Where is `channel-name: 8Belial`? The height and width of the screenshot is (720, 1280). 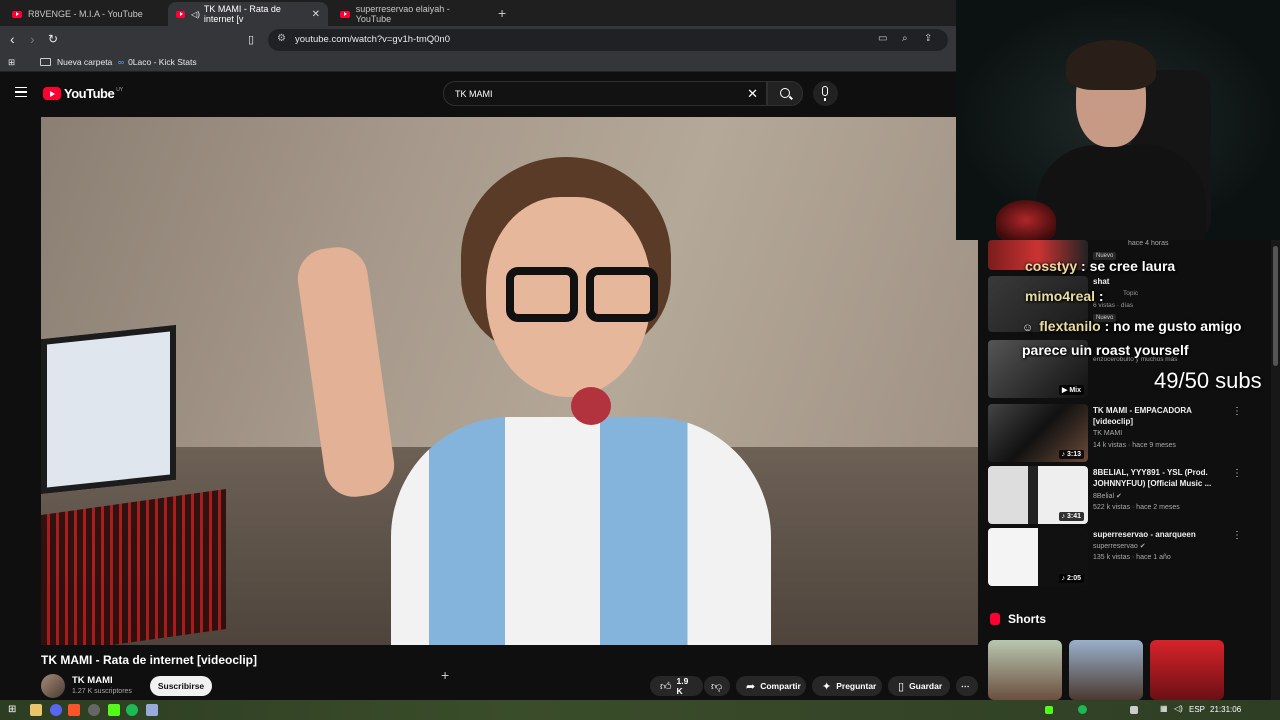
channel-name: 8Belial is located at coordinates (1104, 496).